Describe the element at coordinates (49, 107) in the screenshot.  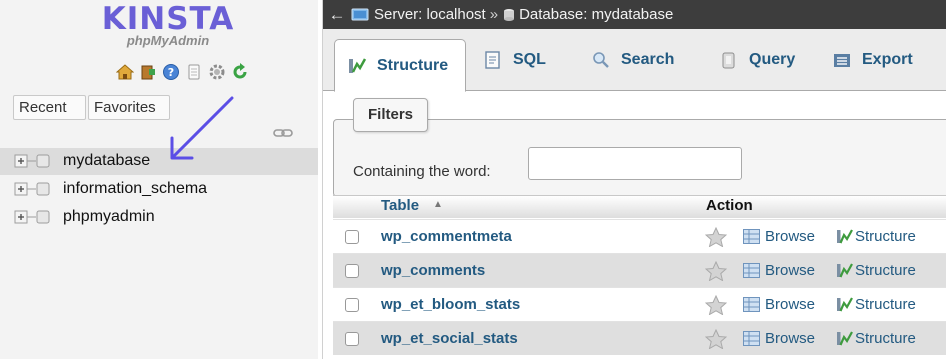
I see `recent-tab: Recent` at that location.